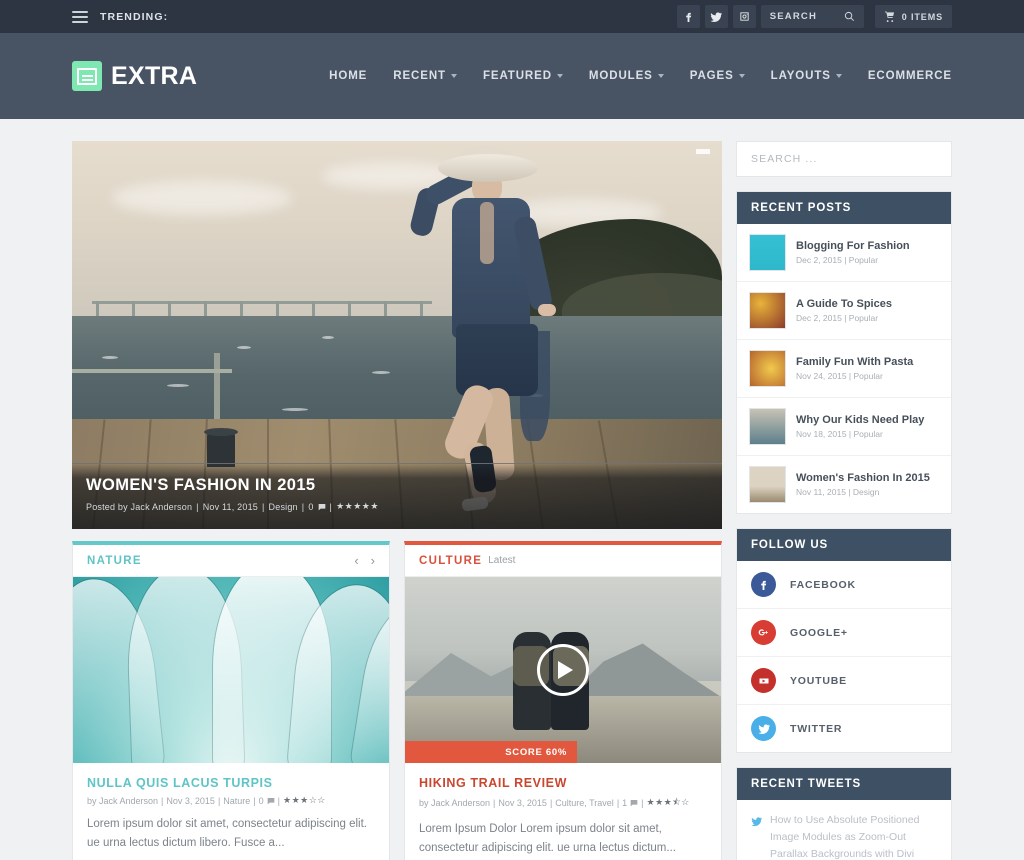 The width and height of the screenshot is (1024, 860). What do you see at coordinates (356, 560) in the screenshot?
I see `chevron-left-icon: ‹` at bounding box center [356, 560].